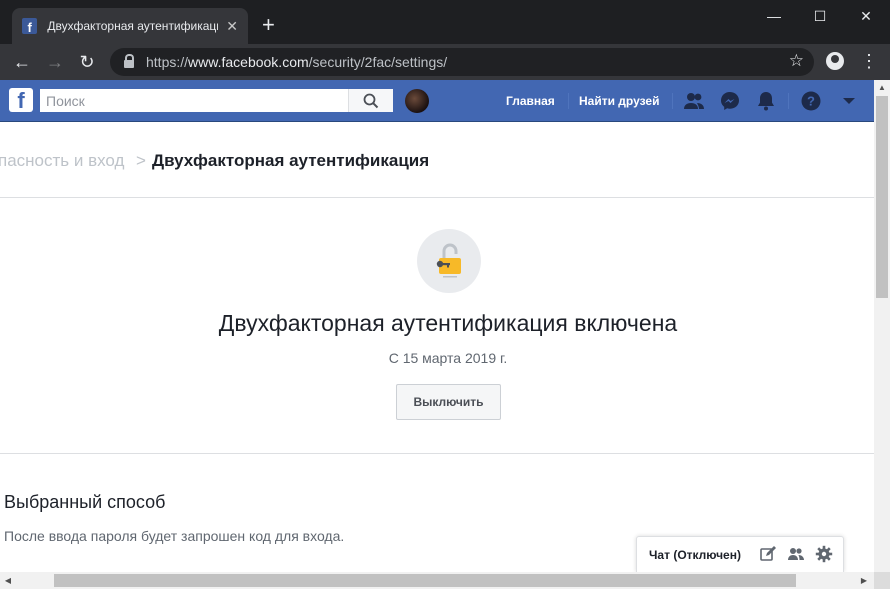 Image resolution: width=890 pixels, height=589 pixels. Describe the element at coordinates (766, 101) in the screenshot. I see `notifications-icon` at that location.